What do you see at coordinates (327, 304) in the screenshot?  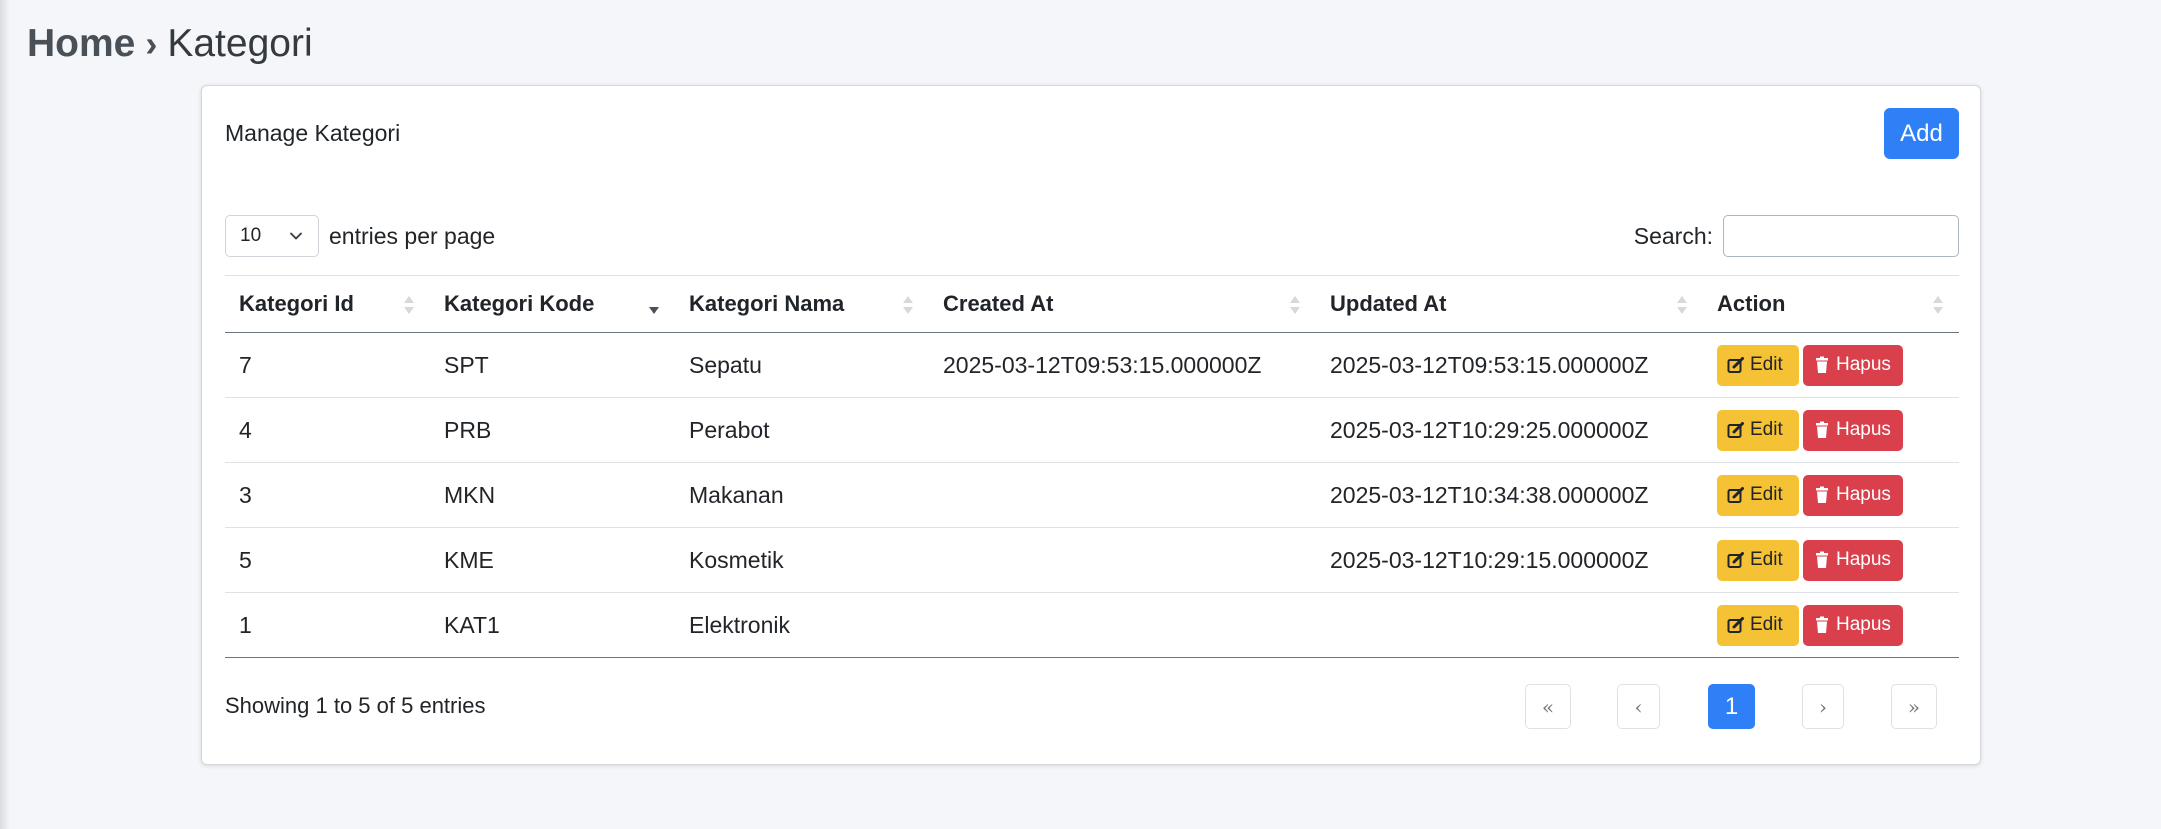 I see `column-header-kategori-id: Kategori Id` at bounding box center [327, 304].